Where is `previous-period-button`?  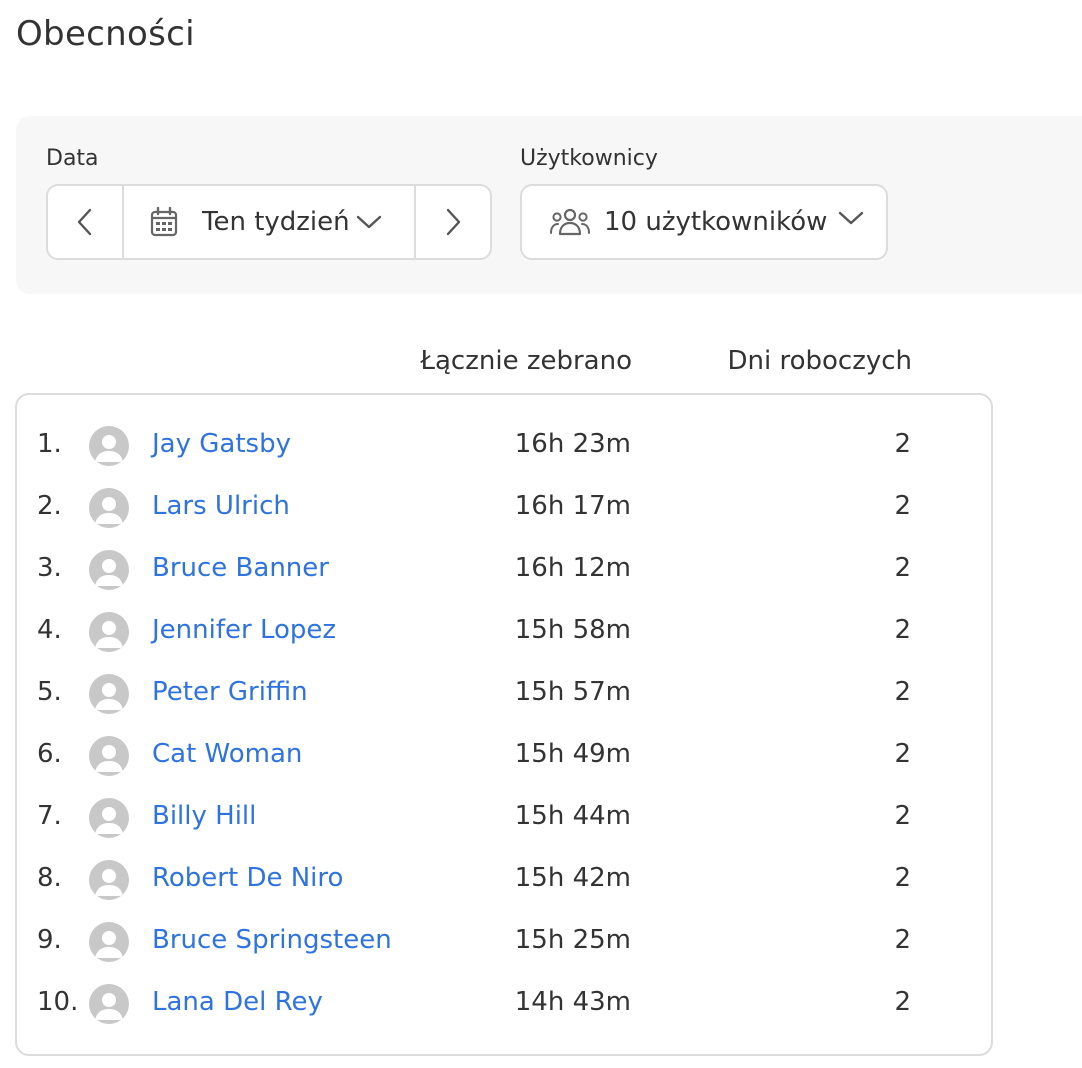
previous-period-button is located at coordinates (86, 222).